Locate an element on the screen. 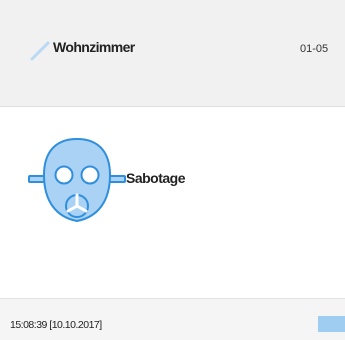 Image resolution: width=345 pixels, height=340 pixels. event-timestamp: 15:08:39 [10.10.2017] is located at coordinates (56, 325).